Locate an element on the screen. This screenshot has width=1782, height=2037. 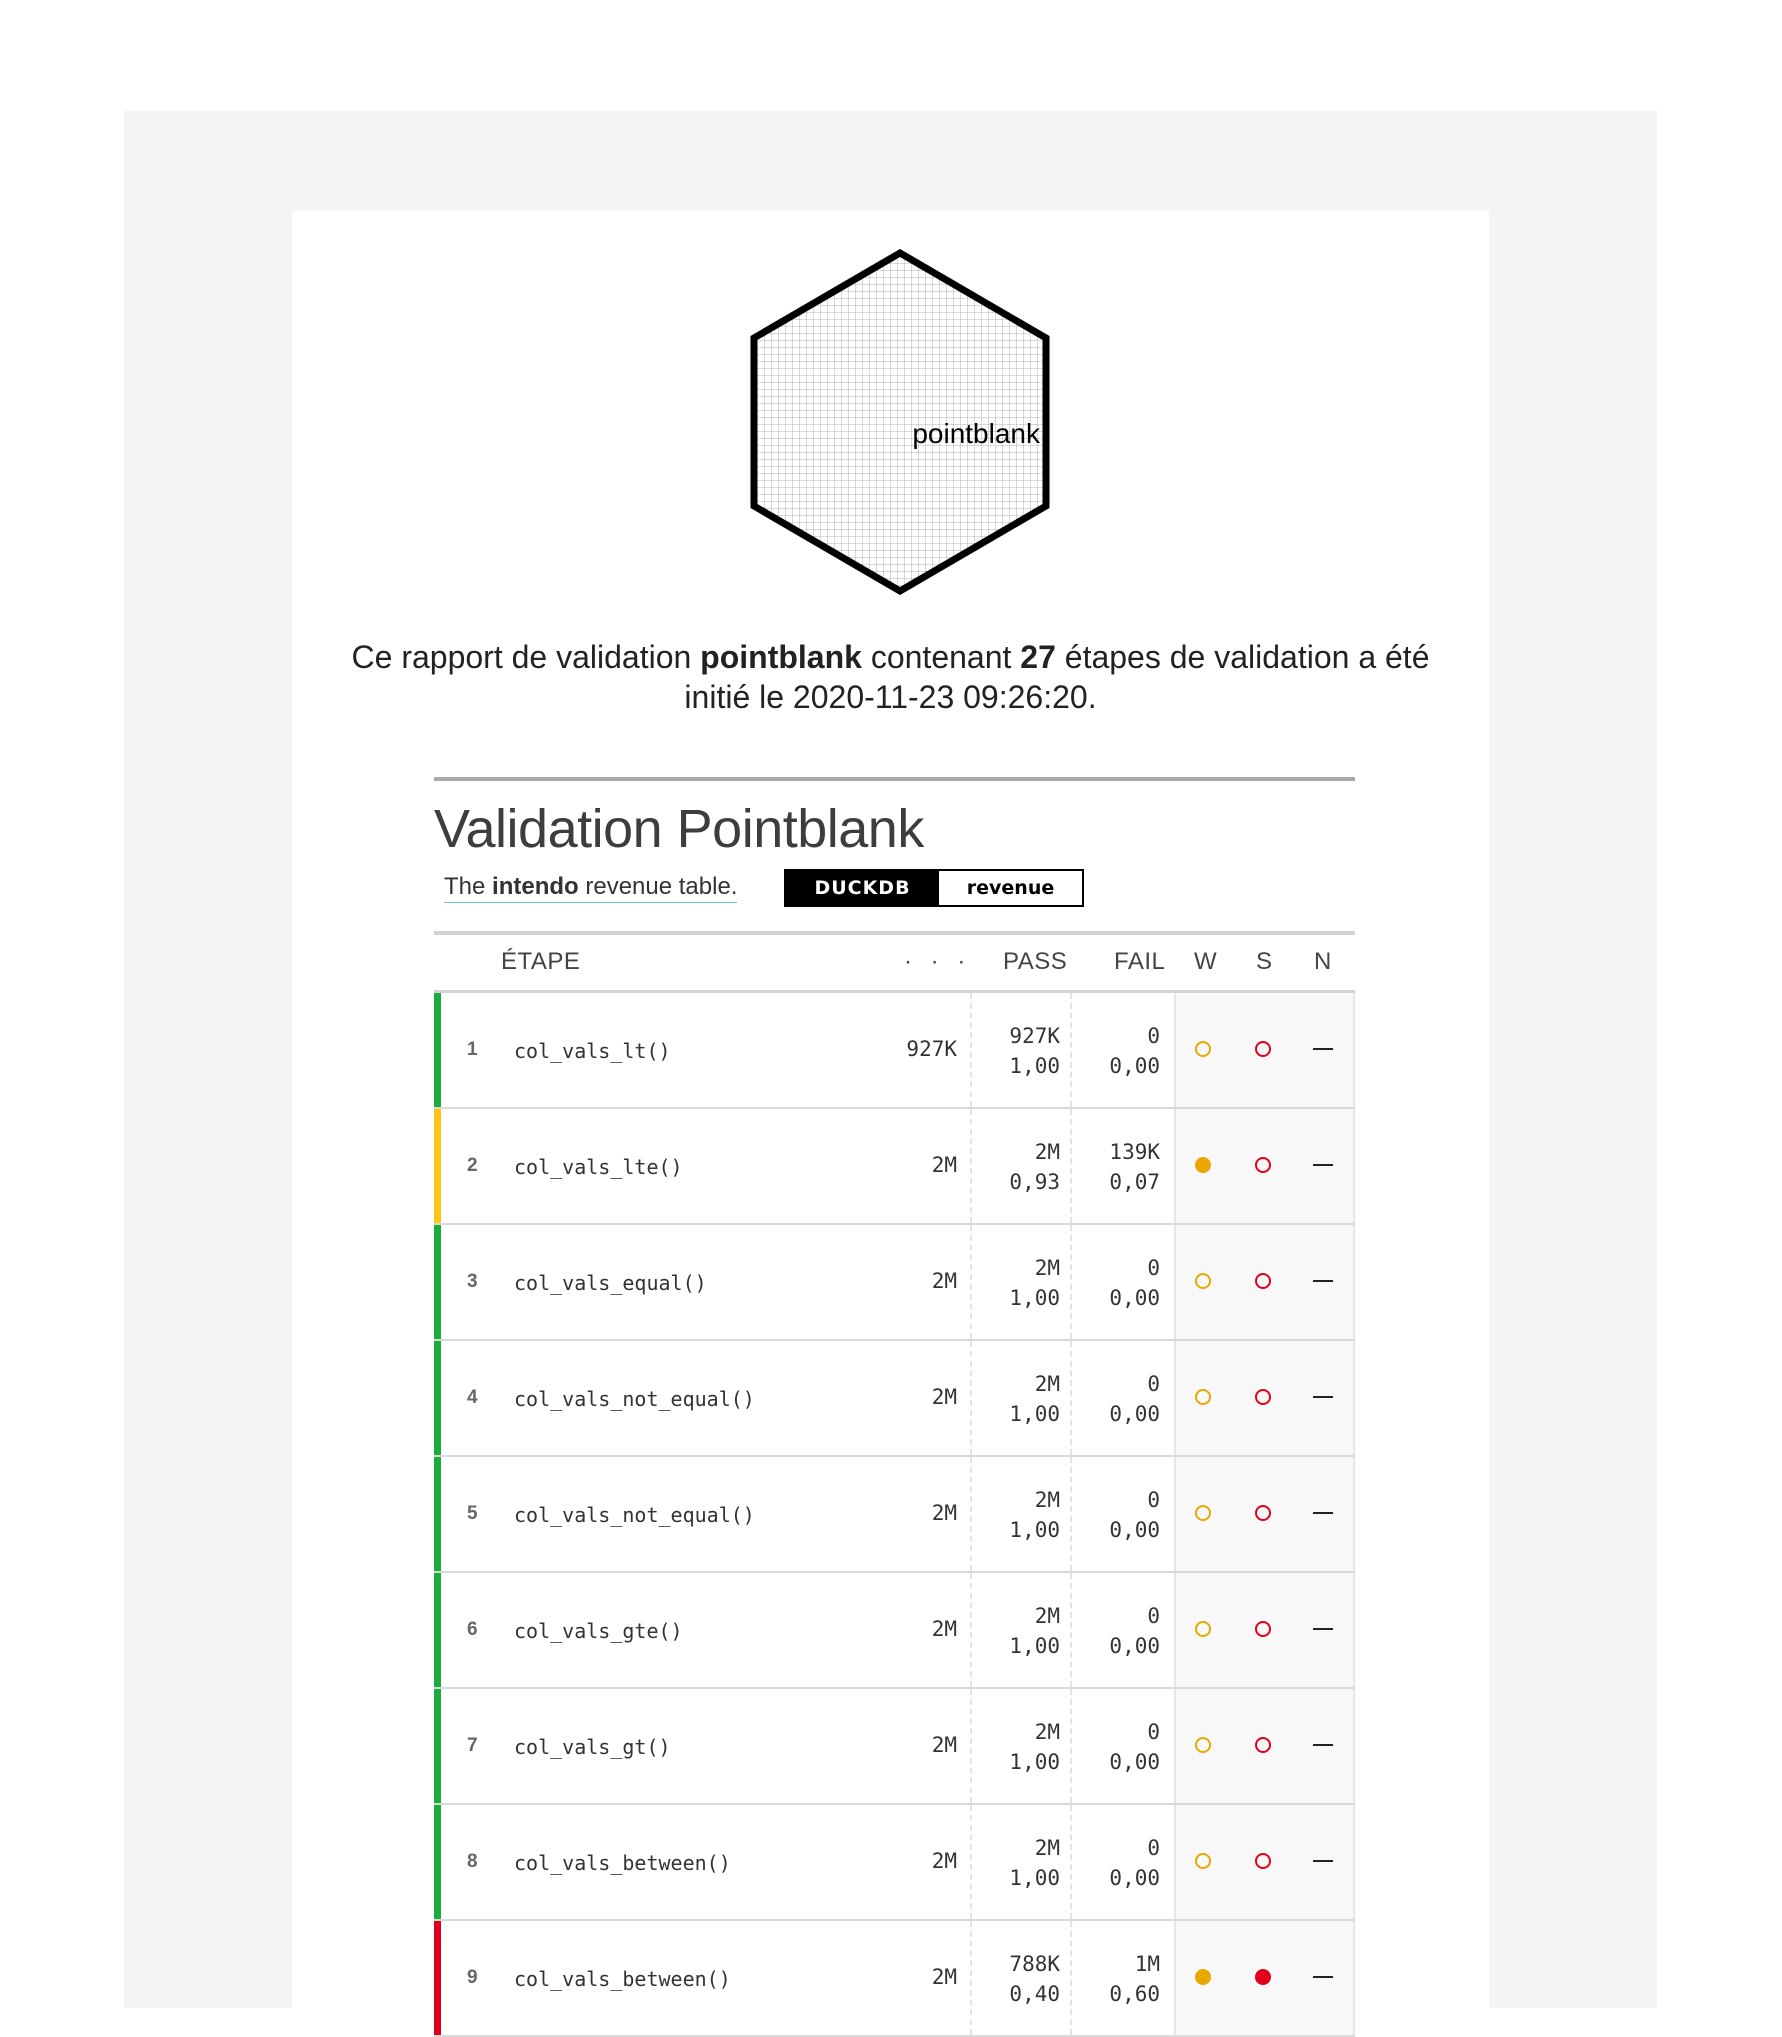
top-rule is located at coordinates (894, 779).